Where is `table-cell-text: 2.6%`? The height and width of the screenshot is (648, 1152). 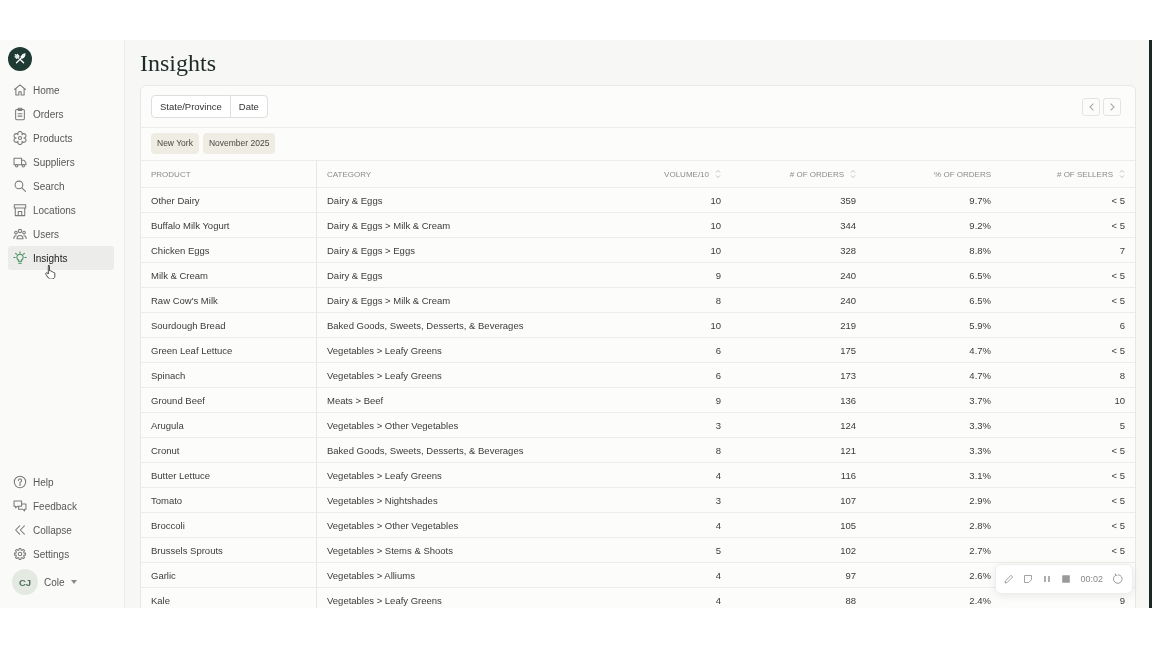 table-cell-text: 2.6% is located at coordinates (980, 575).